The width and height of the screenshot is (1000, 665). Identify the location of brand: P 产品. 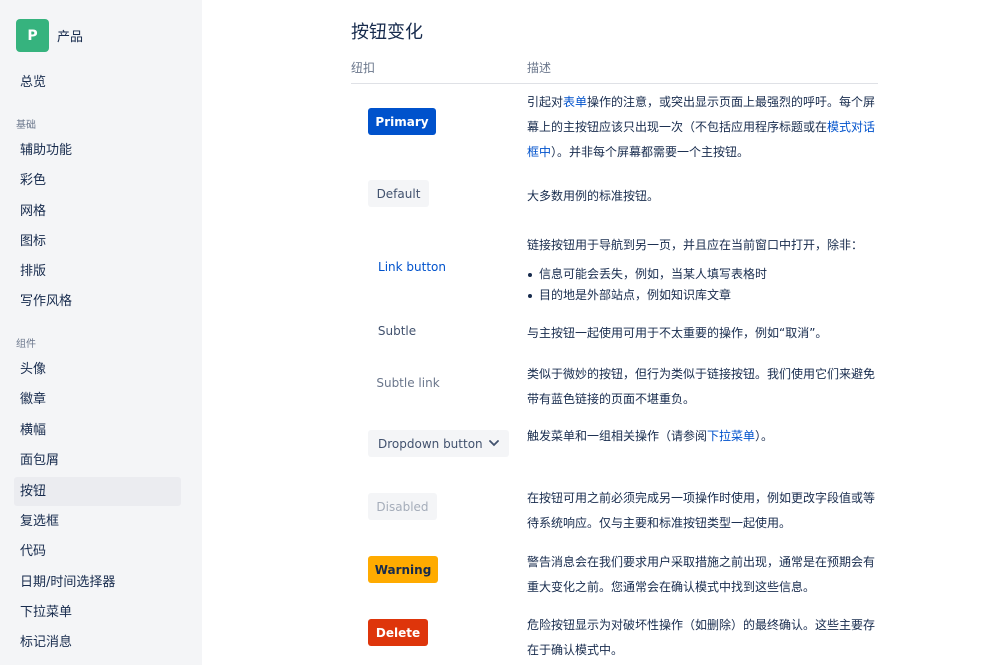
(49, 35).